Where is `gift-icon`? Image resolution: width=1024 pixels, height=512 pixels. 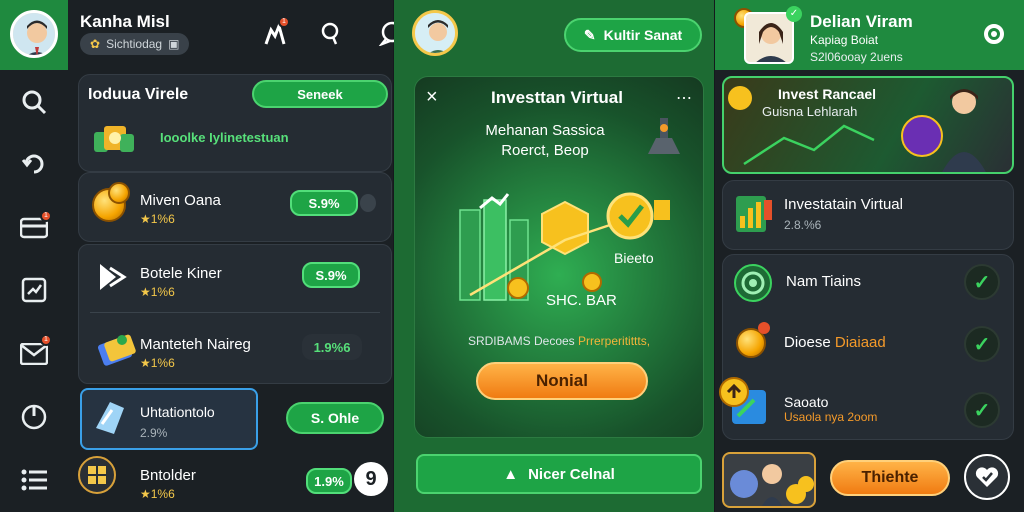 gift-icon is located at coordinates (744, 402).